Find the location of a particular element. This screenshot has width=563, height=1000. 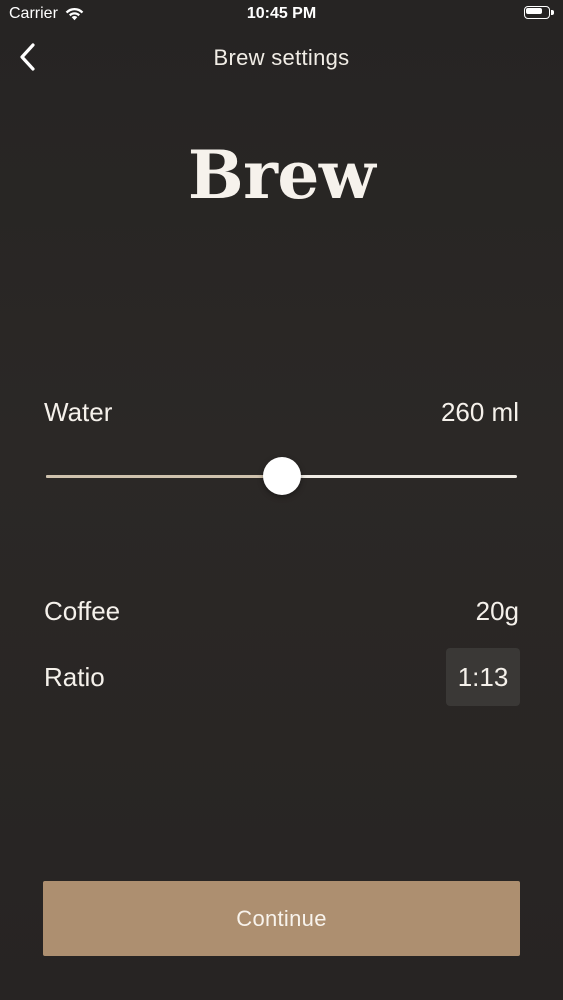

battery-level is located at coordinates (534, 11).